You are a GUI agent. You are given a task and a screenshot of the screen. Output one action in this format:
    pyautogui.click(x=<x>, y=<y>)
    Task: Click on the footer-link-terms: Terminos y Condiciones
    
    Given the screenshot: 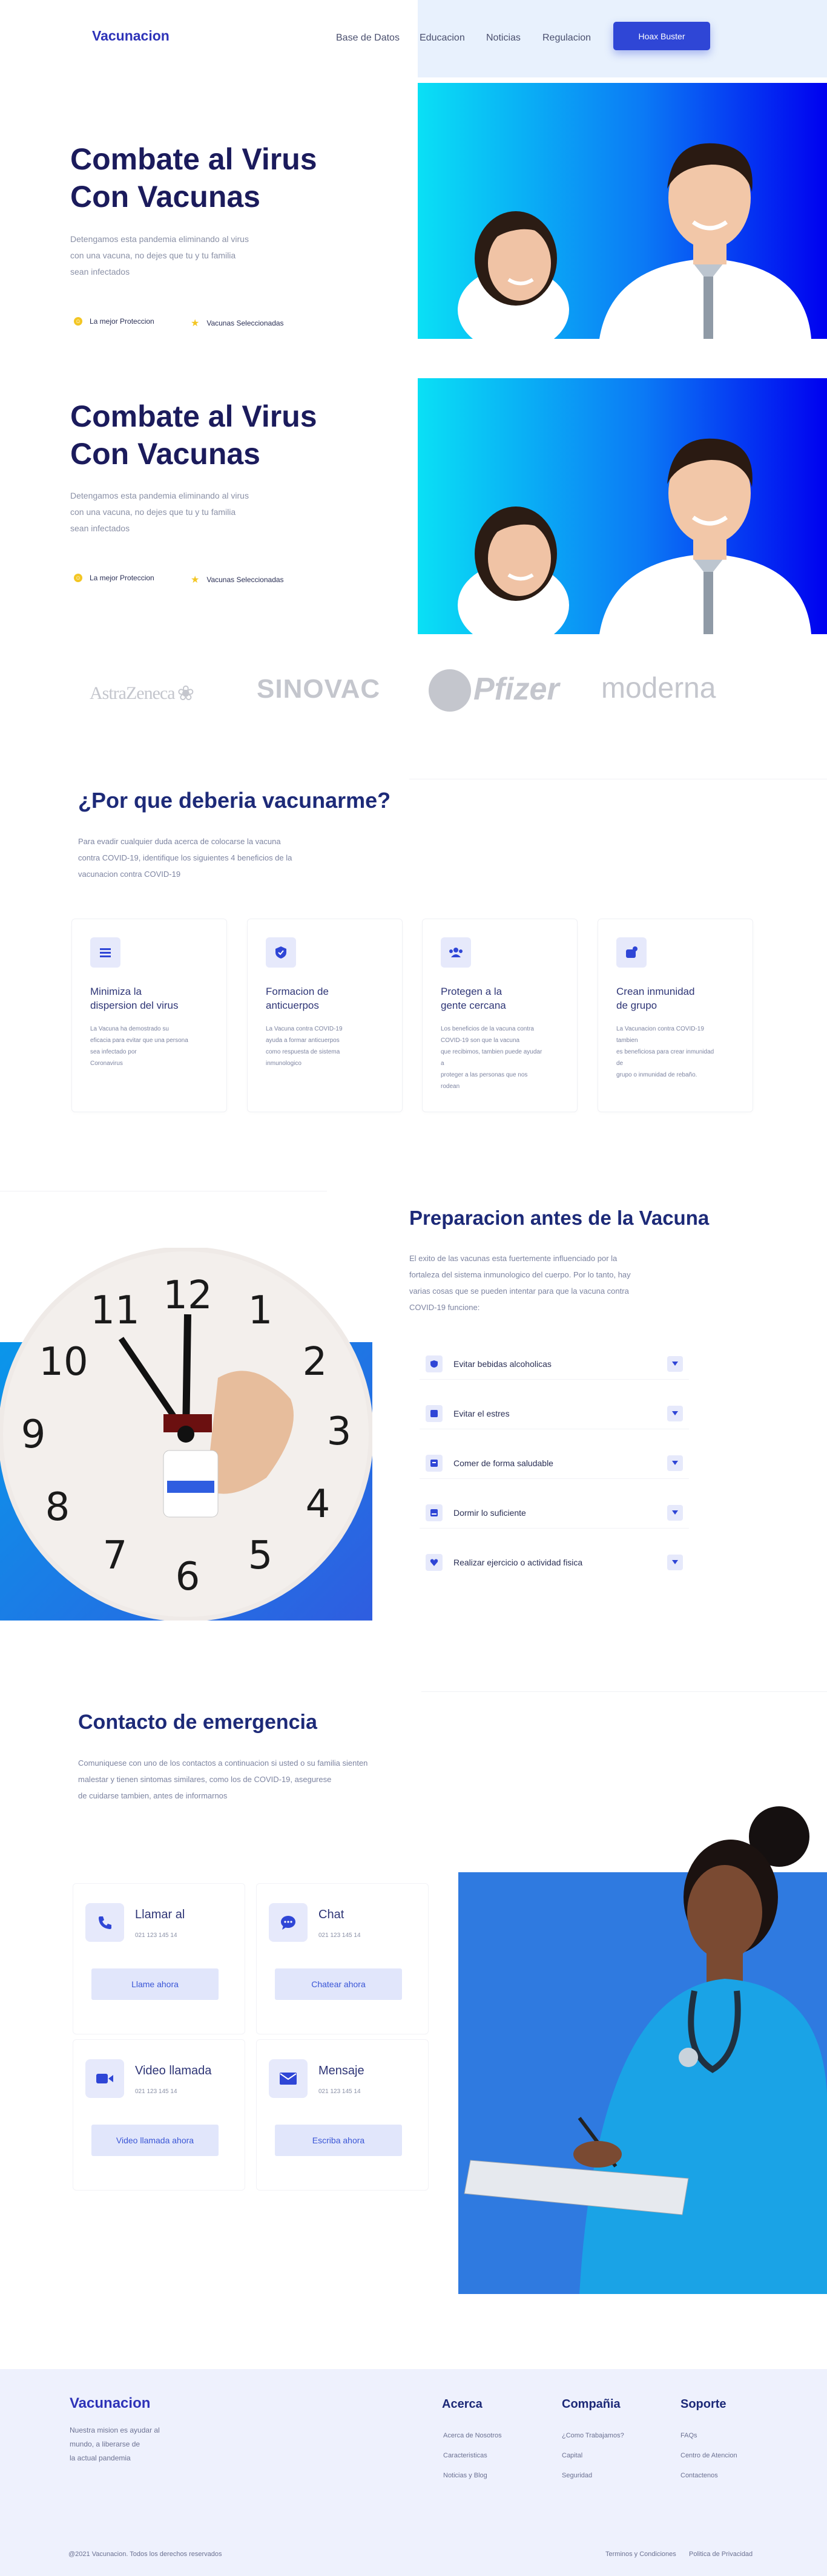 What is the action you would take?
    pyautogui.click(x=640, y=2554)
    